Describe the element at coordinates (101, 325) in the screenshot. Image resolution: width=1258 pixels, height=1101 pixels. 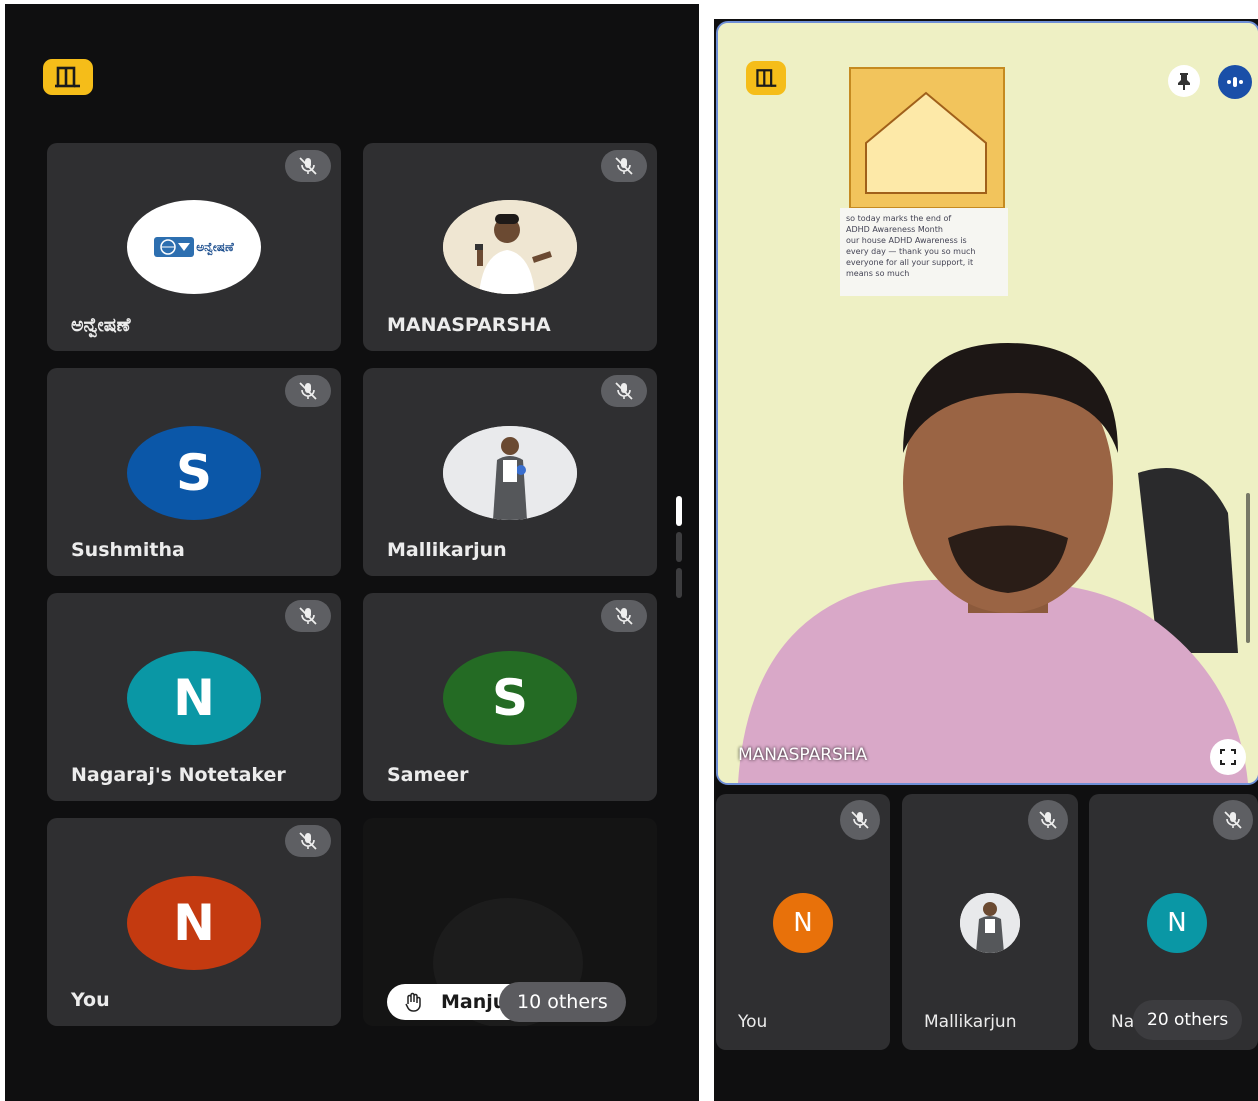
I see `participant-name: ಅನ್ವೇಷಣೆ` at that location.